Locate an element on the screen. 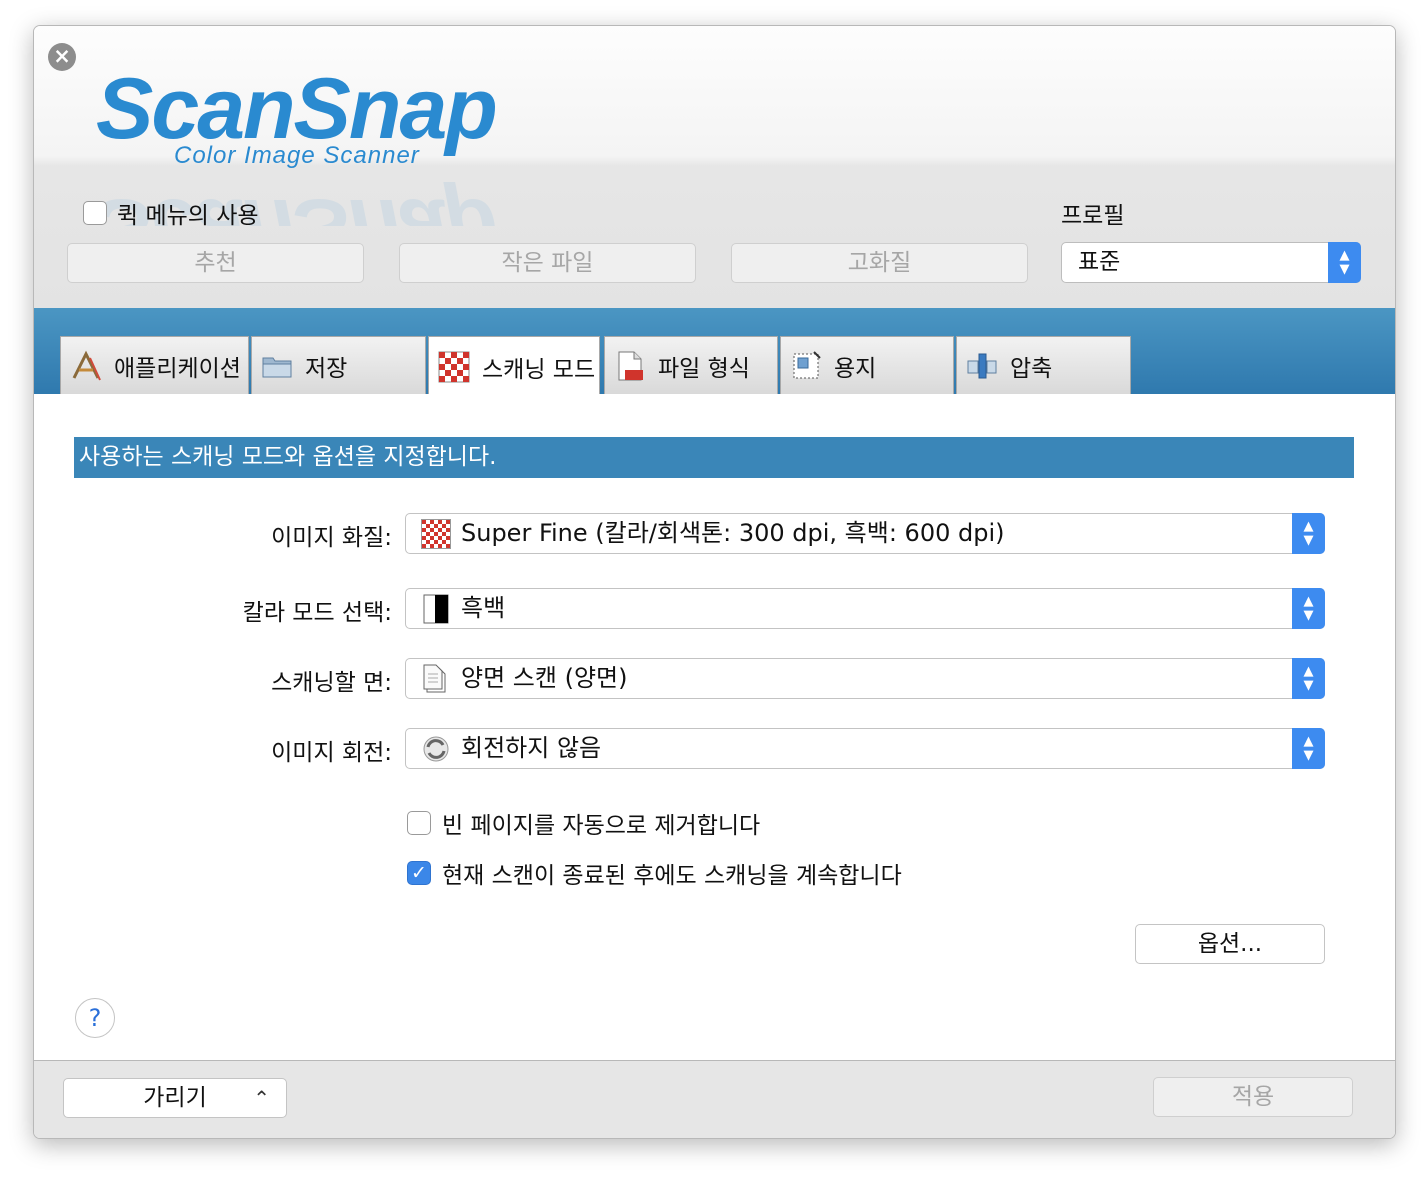 The height and width of the screenshot is (1188, 1428). help-button: ? is located at coordinates (95, 1018).